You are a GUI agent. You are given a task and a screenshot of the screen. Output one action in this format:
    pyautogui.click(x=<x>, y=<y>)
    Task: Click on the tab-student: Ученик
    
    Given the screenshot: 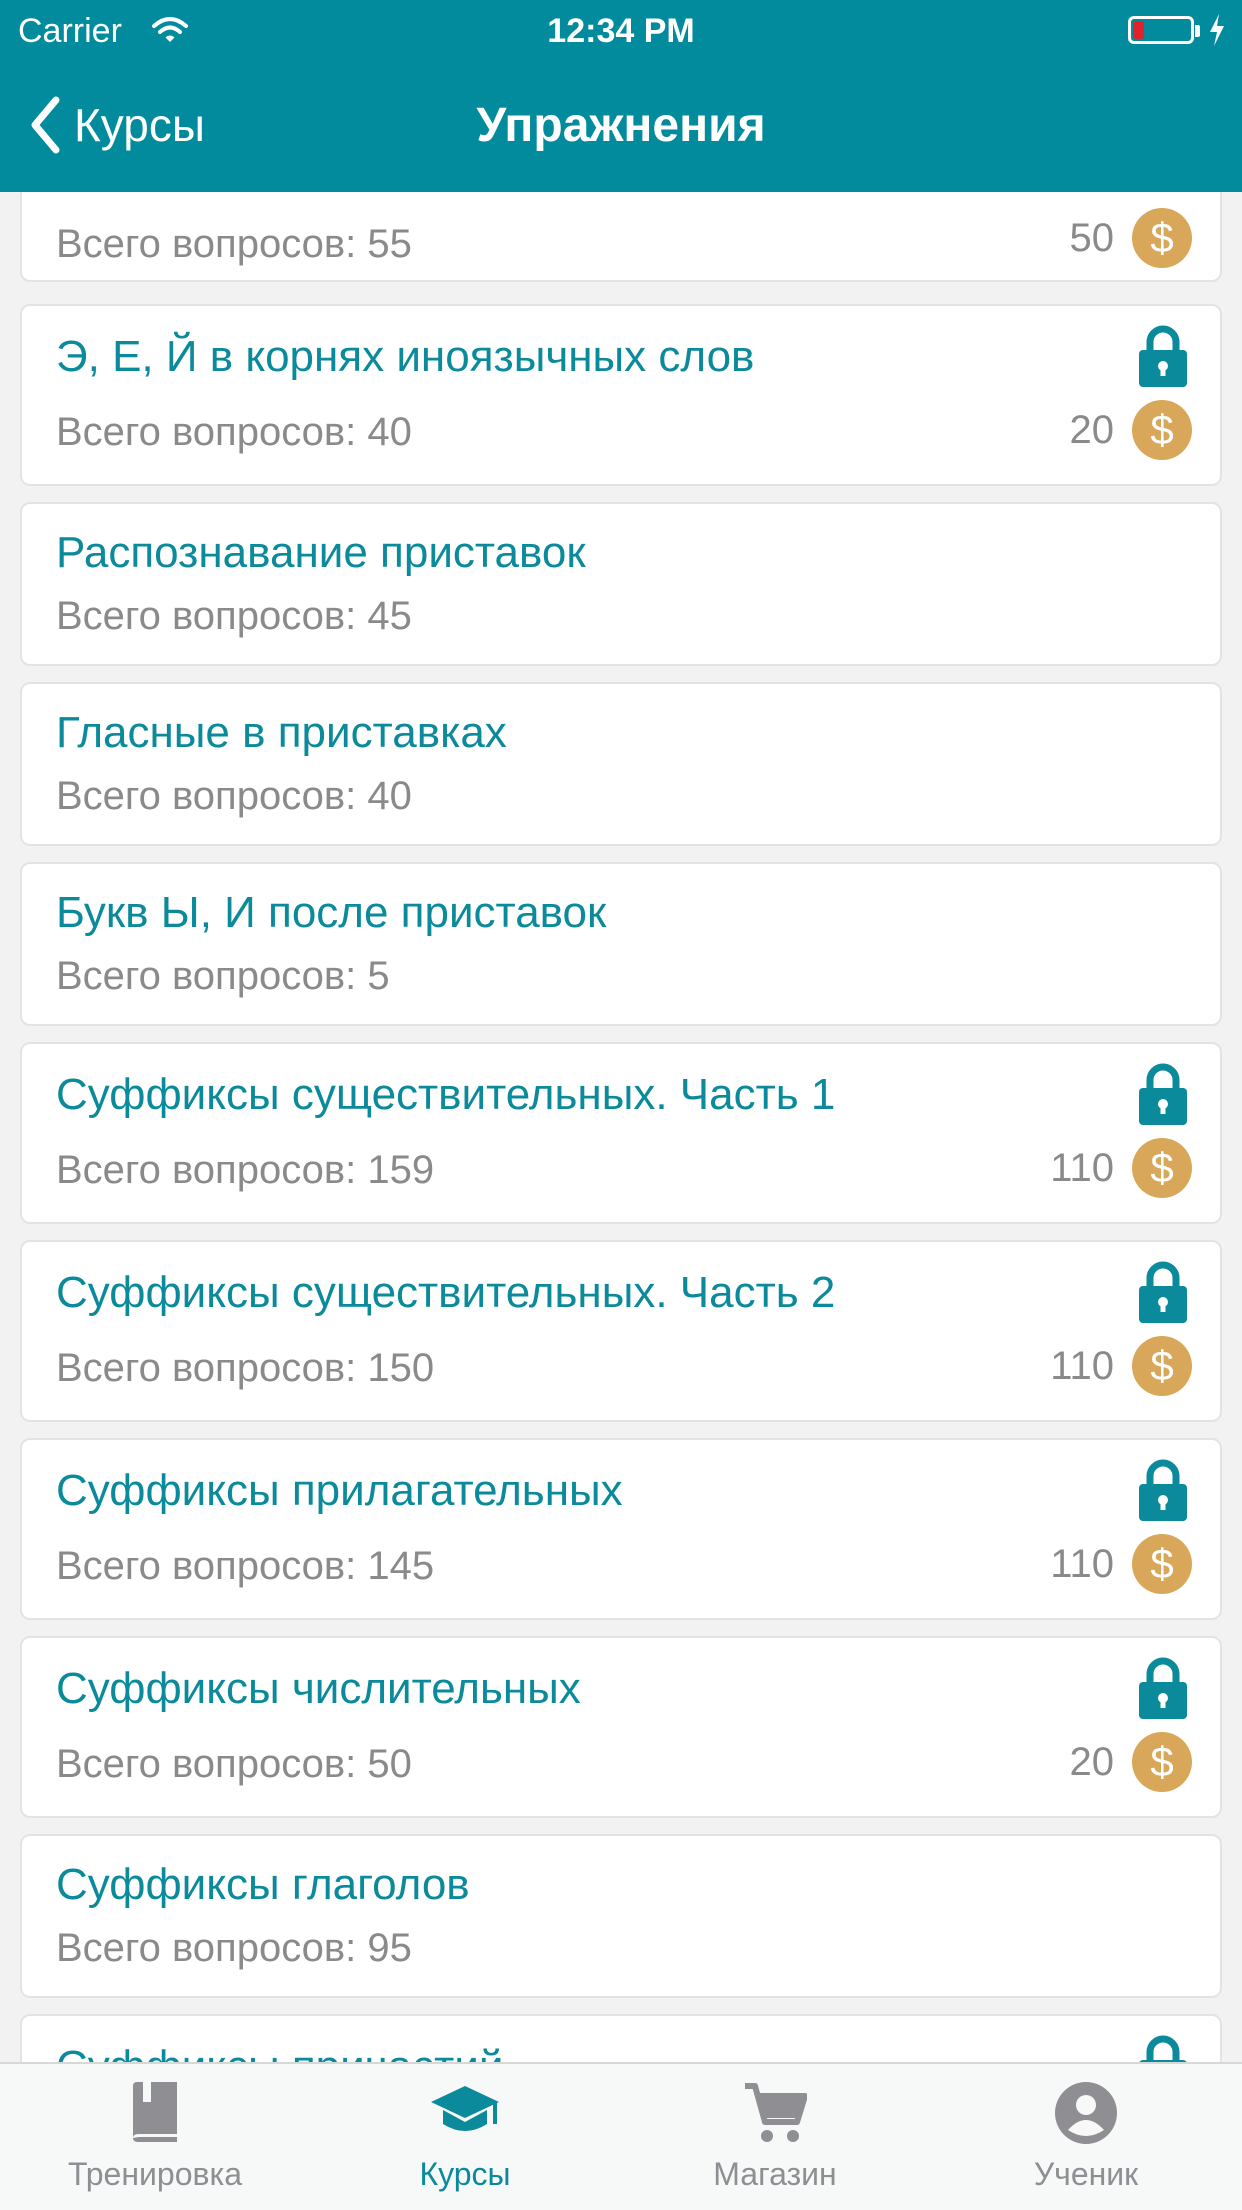 What is the action you would take?
    pyautogui.click(x=1086, y=2137)
    